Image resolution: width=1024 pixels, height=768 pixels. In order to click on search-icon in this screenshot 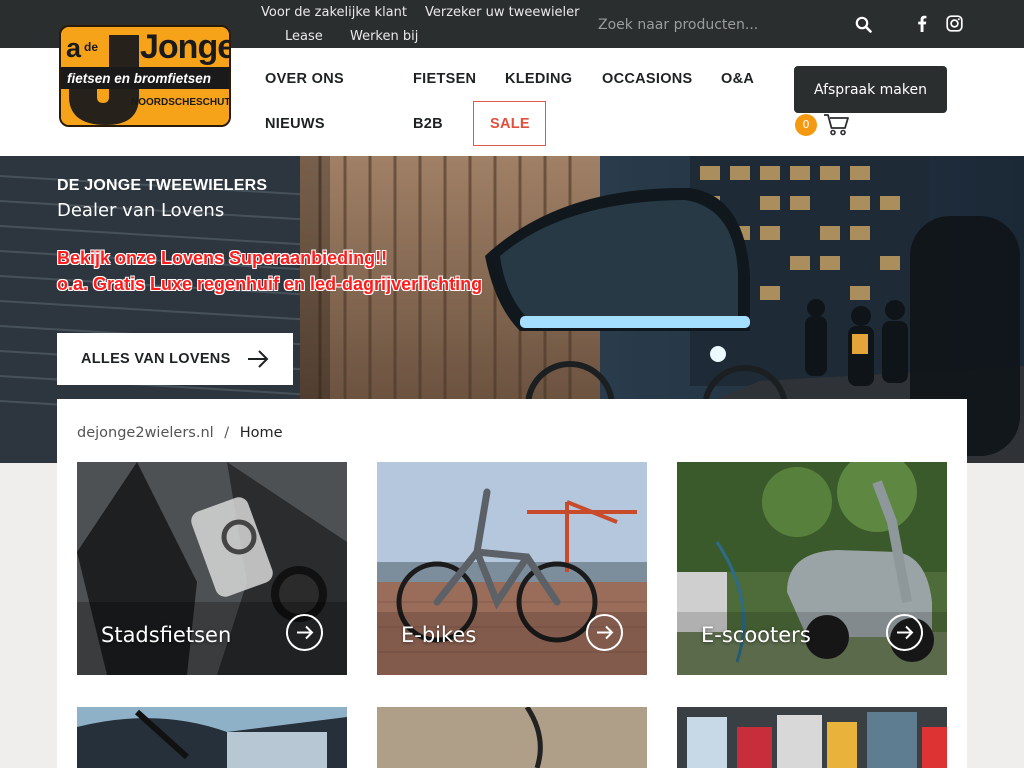, I will do `click(863, 26)`.